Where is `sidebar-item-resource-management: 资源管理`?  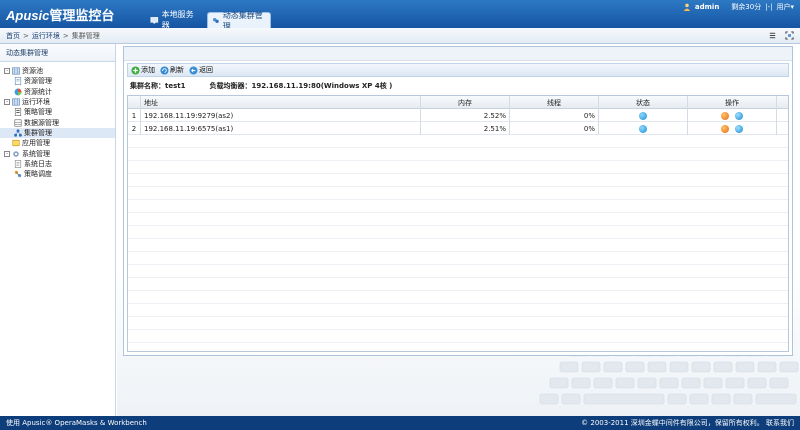
sidebar-item-resource-management: 资源管理 is located at coordinates (57, 81).